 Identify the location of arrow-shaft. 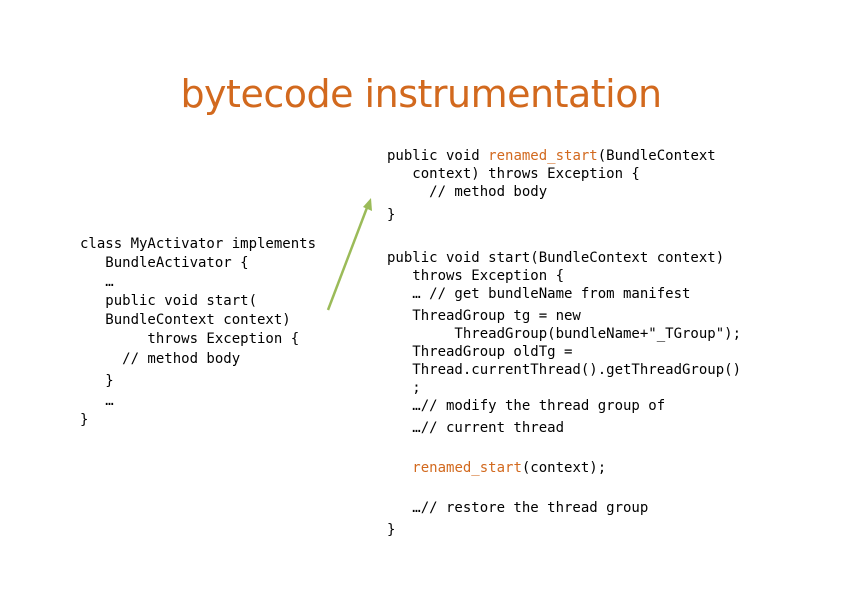
(348, 257).